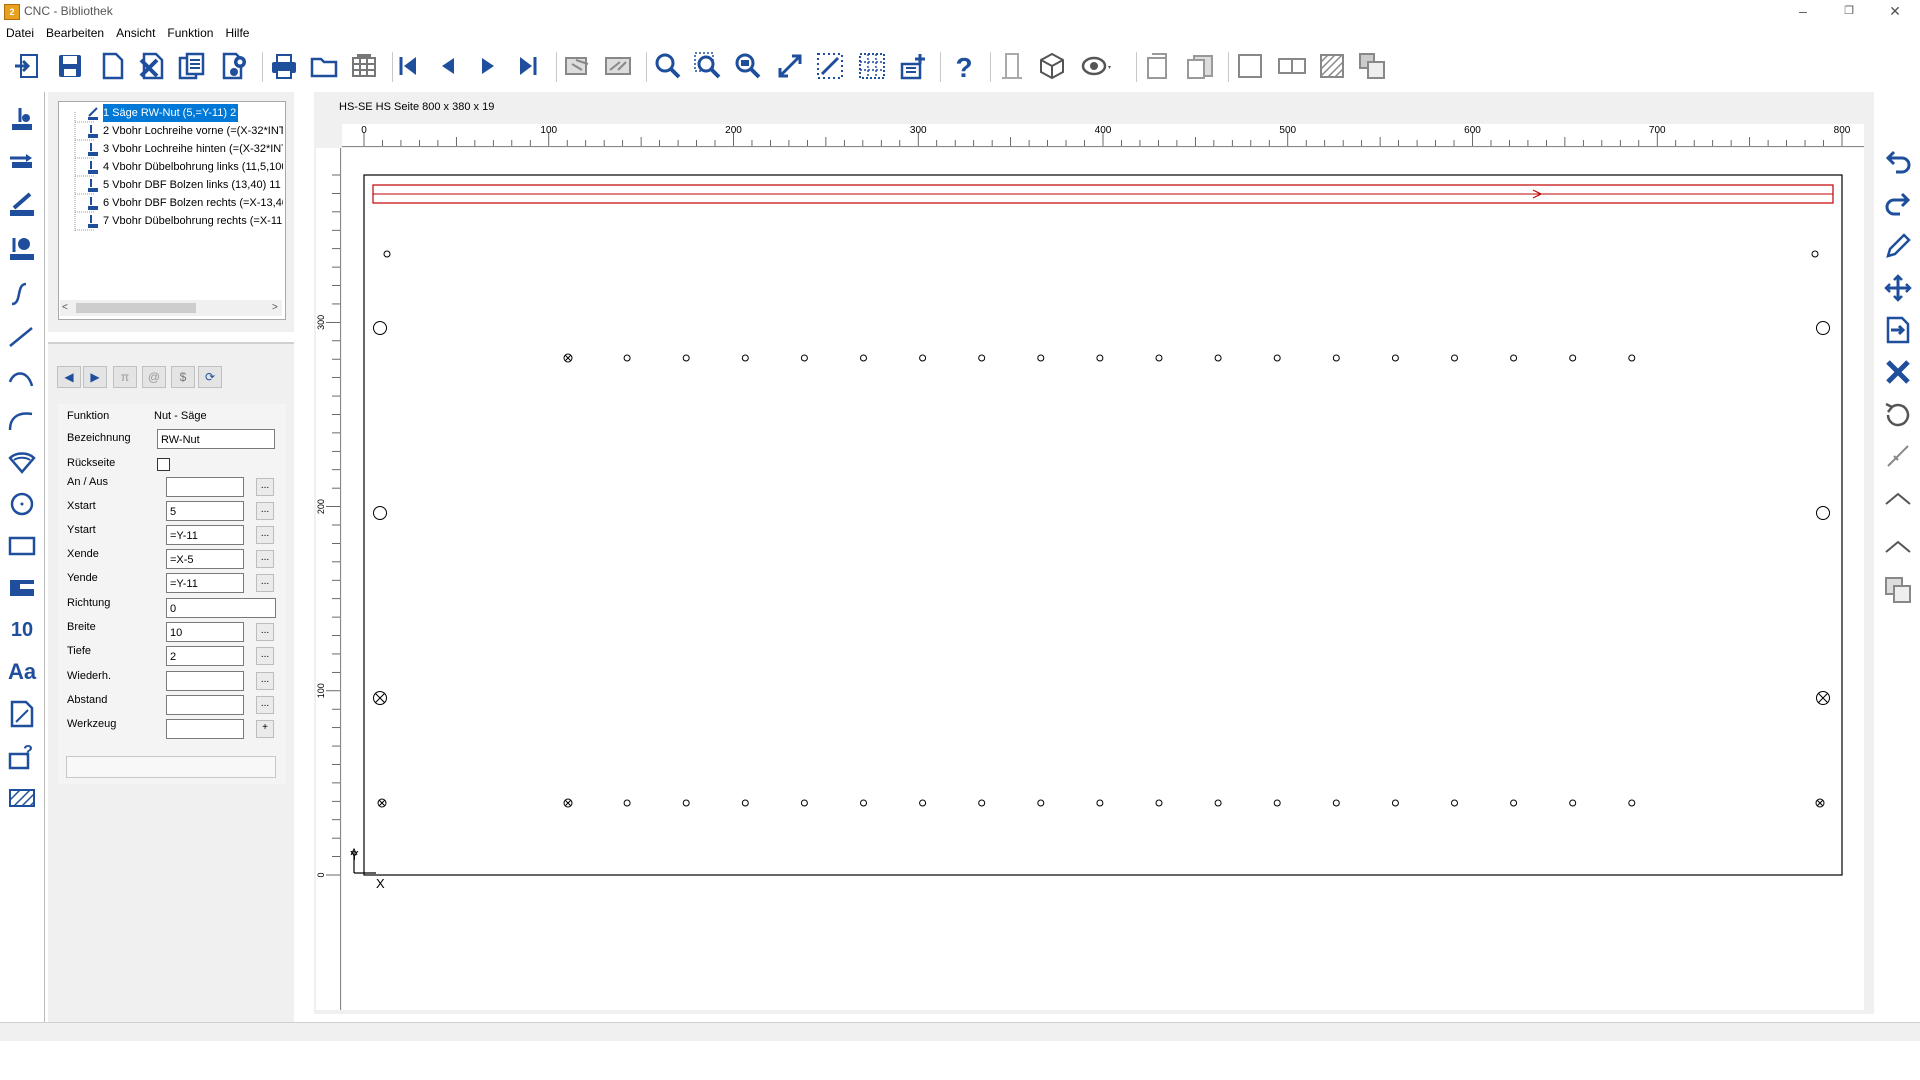  I want to click on mirror2-icon, so click(618, 66).